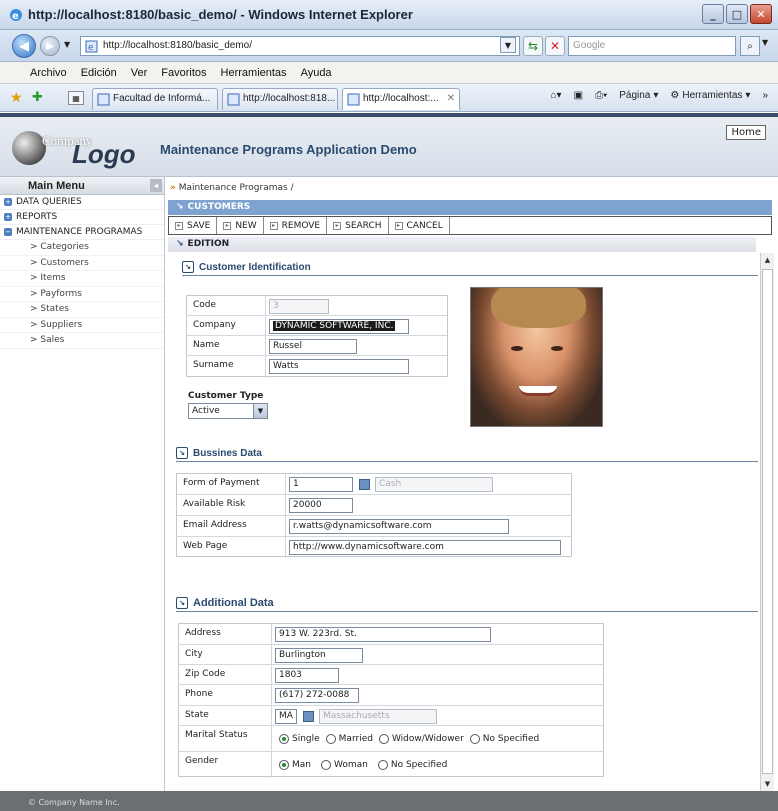  Describe the element at coordinates (638, 95) in the screenshot. I see `page-menu: Página ▾` at that location.